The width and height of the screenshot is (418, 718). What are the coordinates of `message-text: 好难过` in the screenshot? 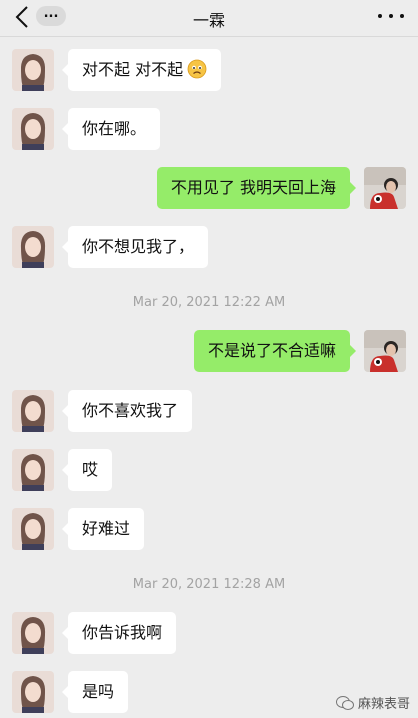 It's located at (106, 528).